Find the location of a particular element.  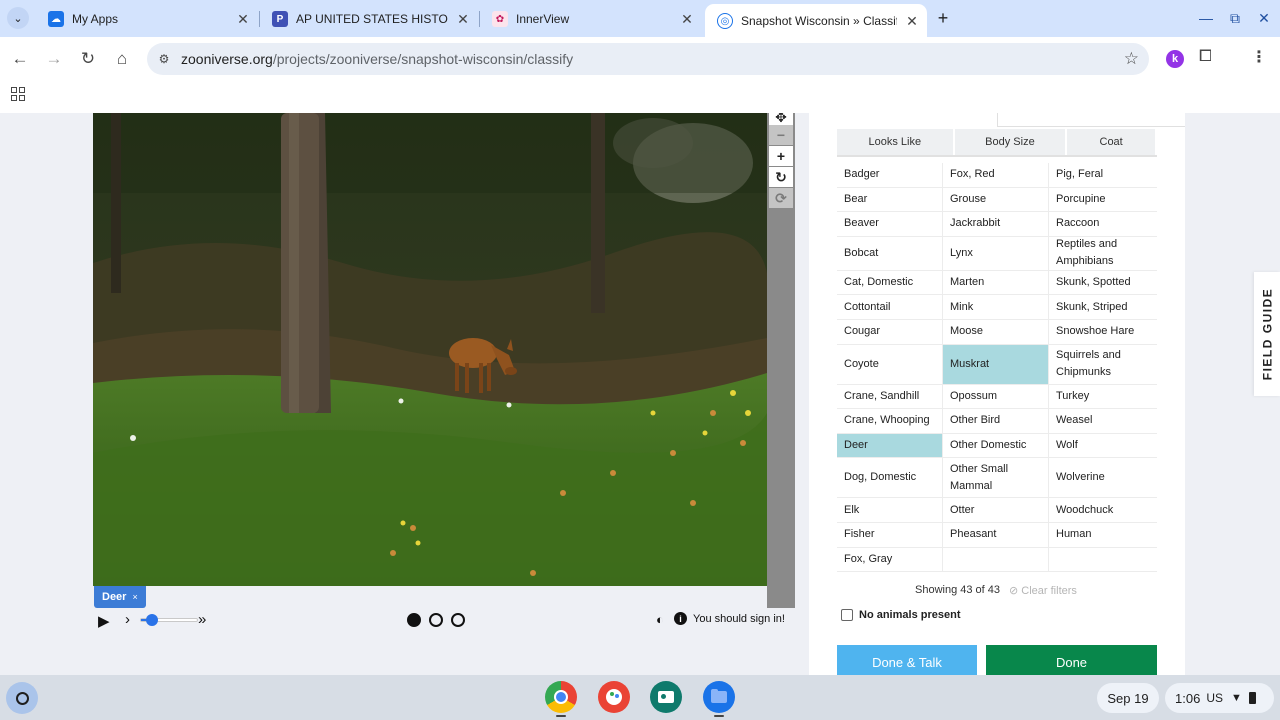

fast-forward-button: » is located at coordinates (202, 619).